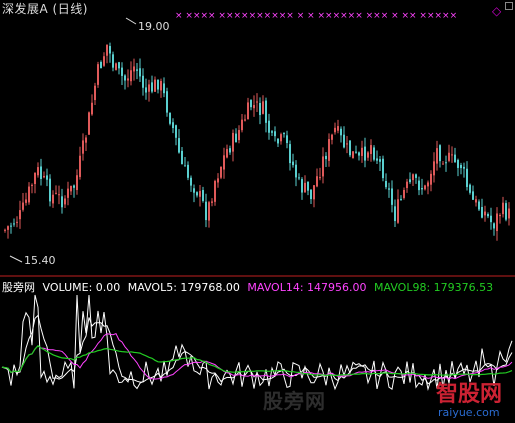 This screenshot has width=515, height=423. I want to click on low-pointer, so click(16, 259).